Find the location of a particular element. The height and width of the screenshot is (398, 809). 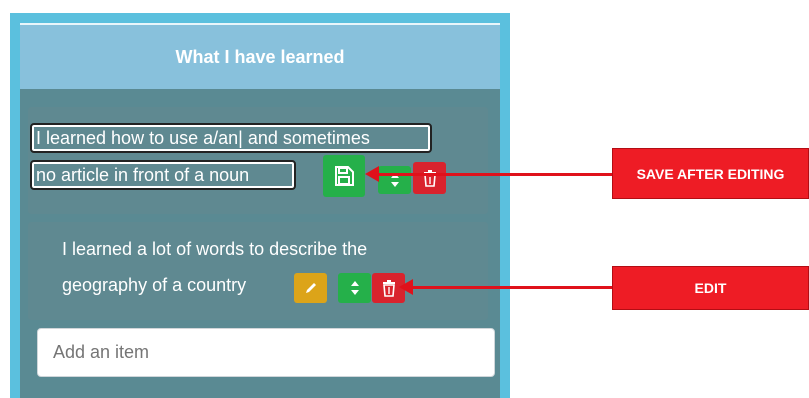

edit-callout: EDIT is located at coordinates (710, 288).